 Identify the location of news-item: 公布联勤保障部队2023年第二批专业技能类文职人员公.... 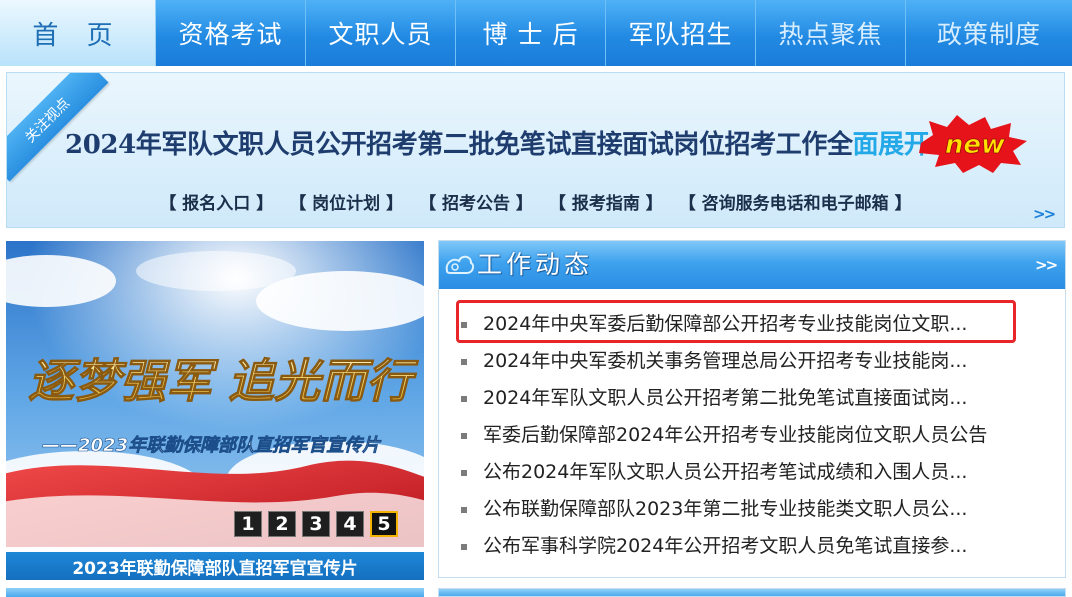
(723, 509).